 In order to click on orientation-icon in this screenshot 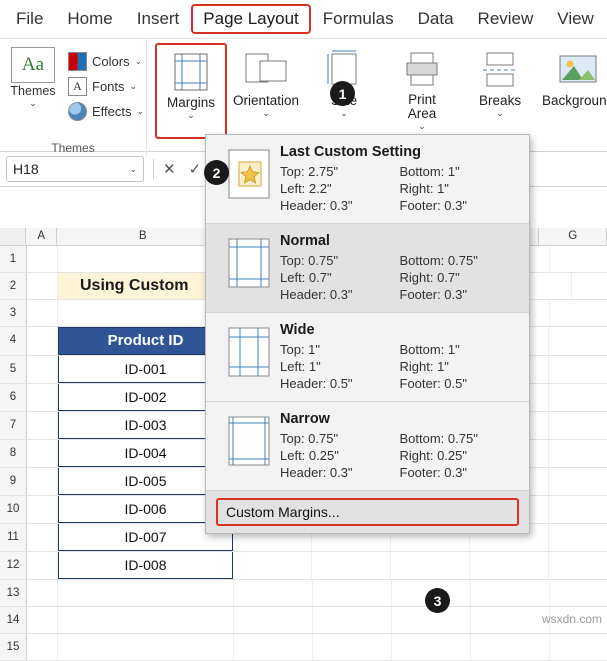, I will do `click(266, 70)`.